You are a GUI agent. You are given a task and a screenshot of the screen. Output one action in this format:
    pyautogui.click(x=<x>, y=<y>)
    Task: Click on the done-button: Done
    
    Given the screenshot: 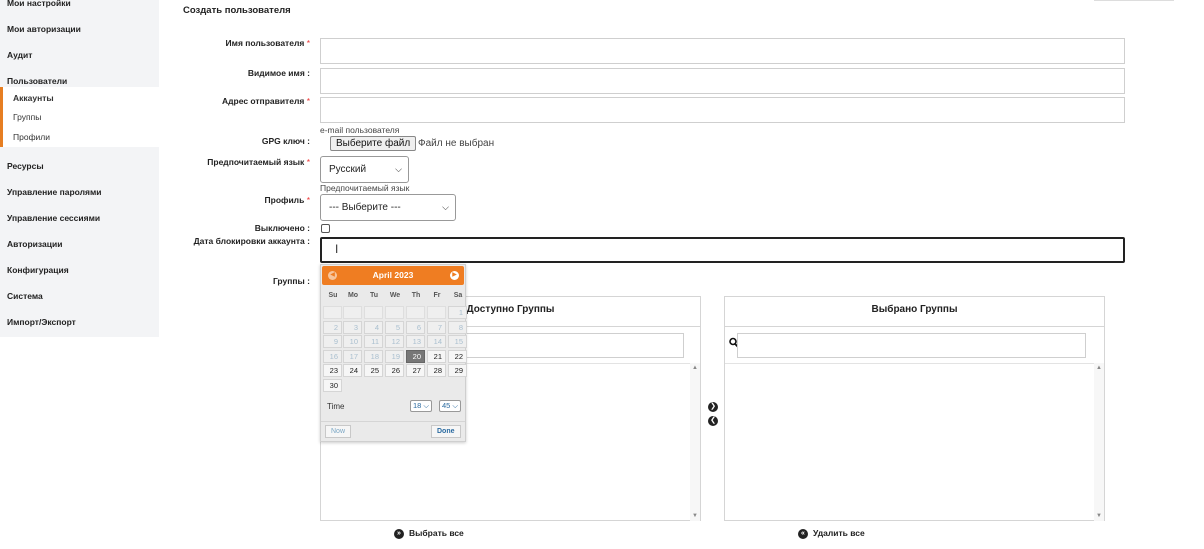 What is the action you would take?
    pyautogui.click(x=446, y=431)
    